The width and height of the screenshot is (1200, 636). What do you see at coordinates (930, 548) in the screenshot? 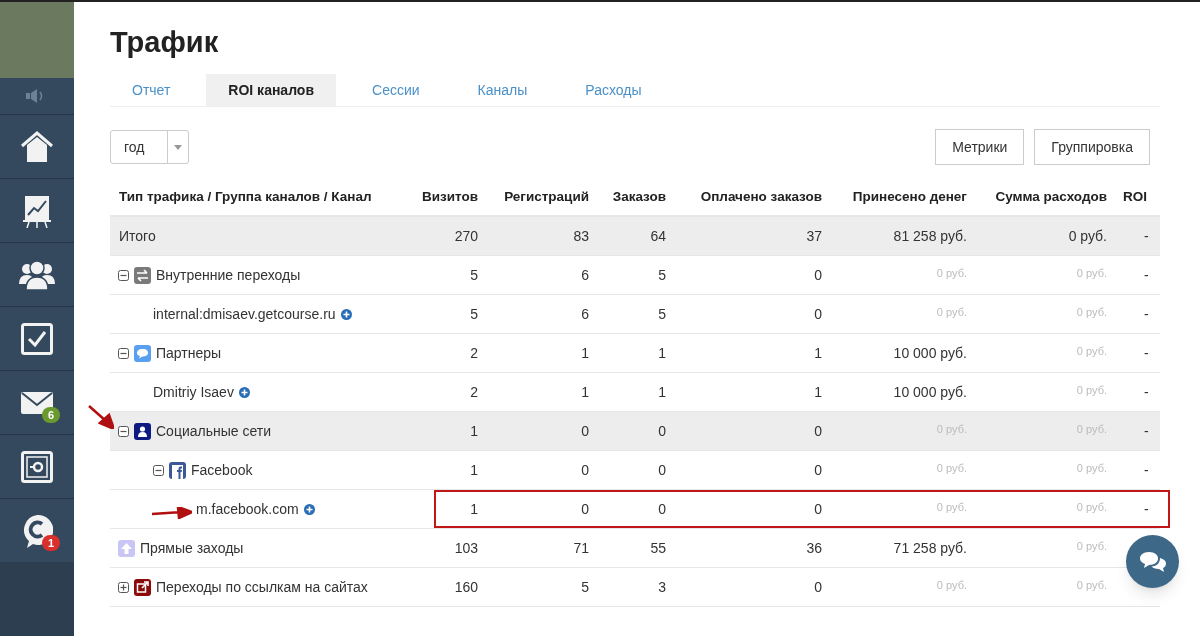
I see `table-cell-text: 71 258 руб.` at bounding box center [930, 548].